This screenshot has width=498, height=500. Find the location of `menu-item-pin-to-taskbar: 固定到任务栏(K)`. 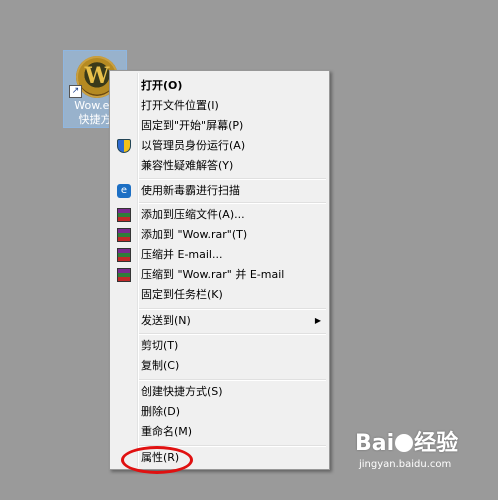

menu-item-pin-to-taskbar: 固定到任务栏(K) is located at coordinates (219, 295).